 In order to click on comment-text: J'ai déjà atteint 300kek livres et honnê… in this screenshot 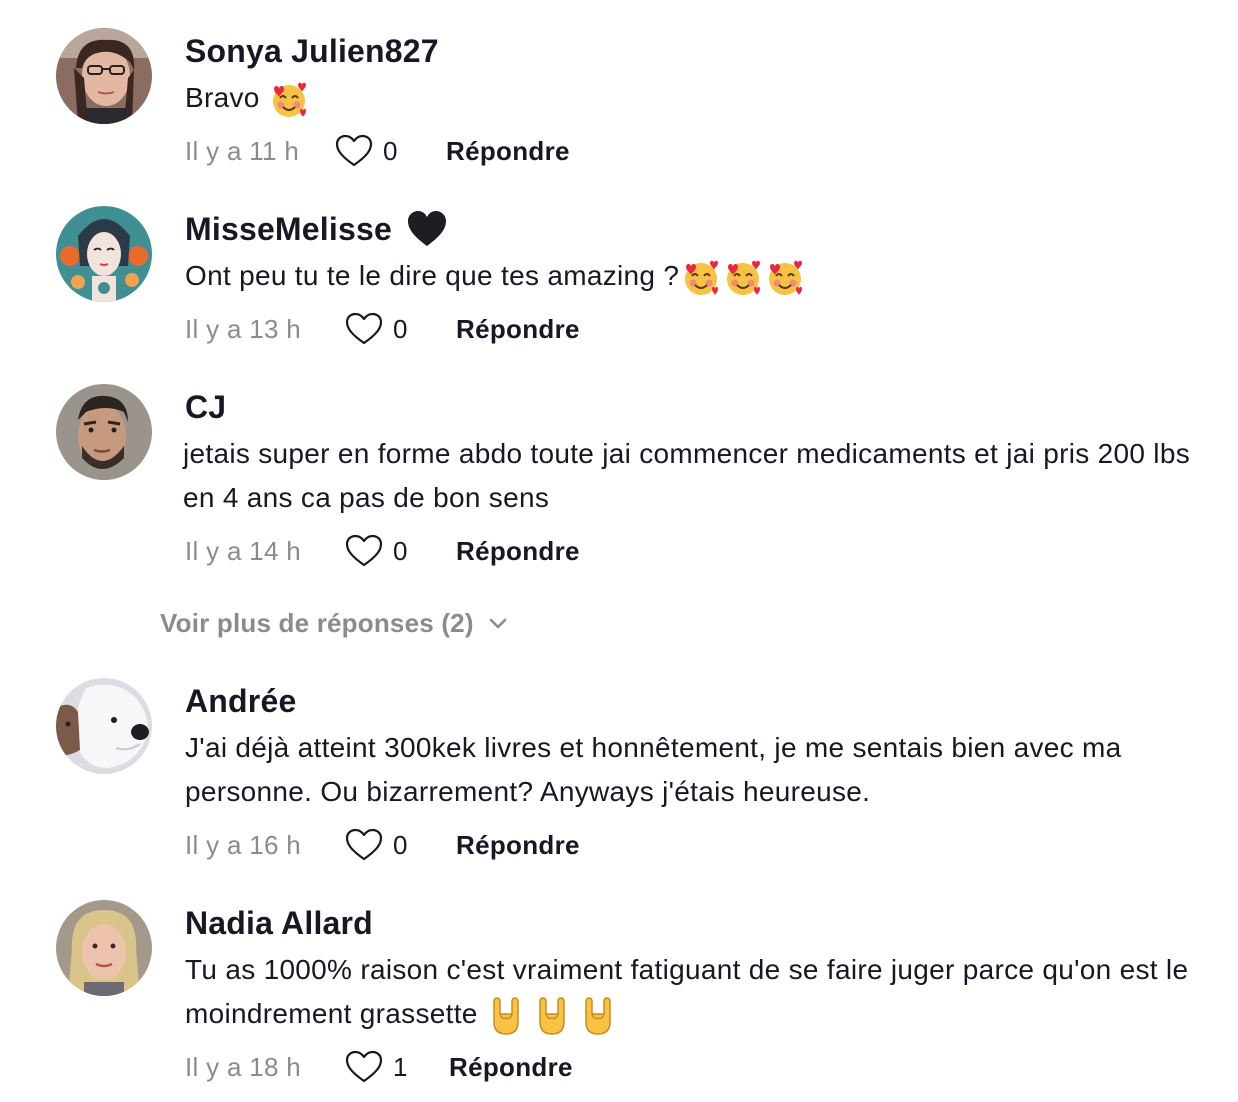, I will do `click(653, 769)`.